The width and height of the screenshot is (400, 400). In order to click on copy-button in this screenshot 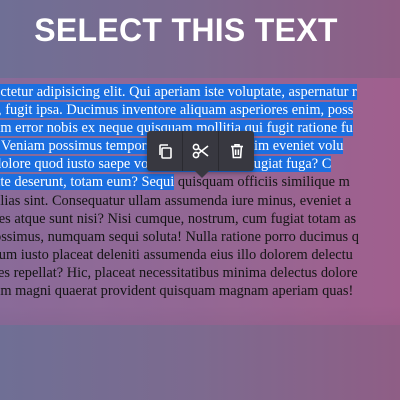, I will do `click(165, 151)`.